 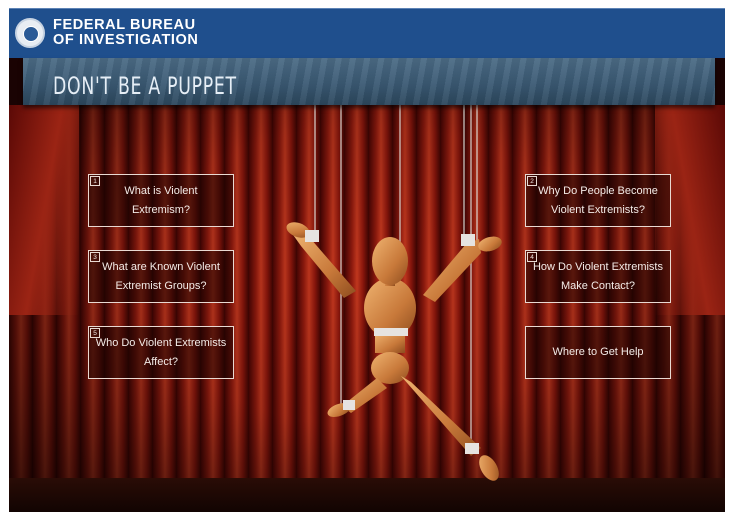 I want to click on menu-item-number: 4, so click(x=532, y=257).